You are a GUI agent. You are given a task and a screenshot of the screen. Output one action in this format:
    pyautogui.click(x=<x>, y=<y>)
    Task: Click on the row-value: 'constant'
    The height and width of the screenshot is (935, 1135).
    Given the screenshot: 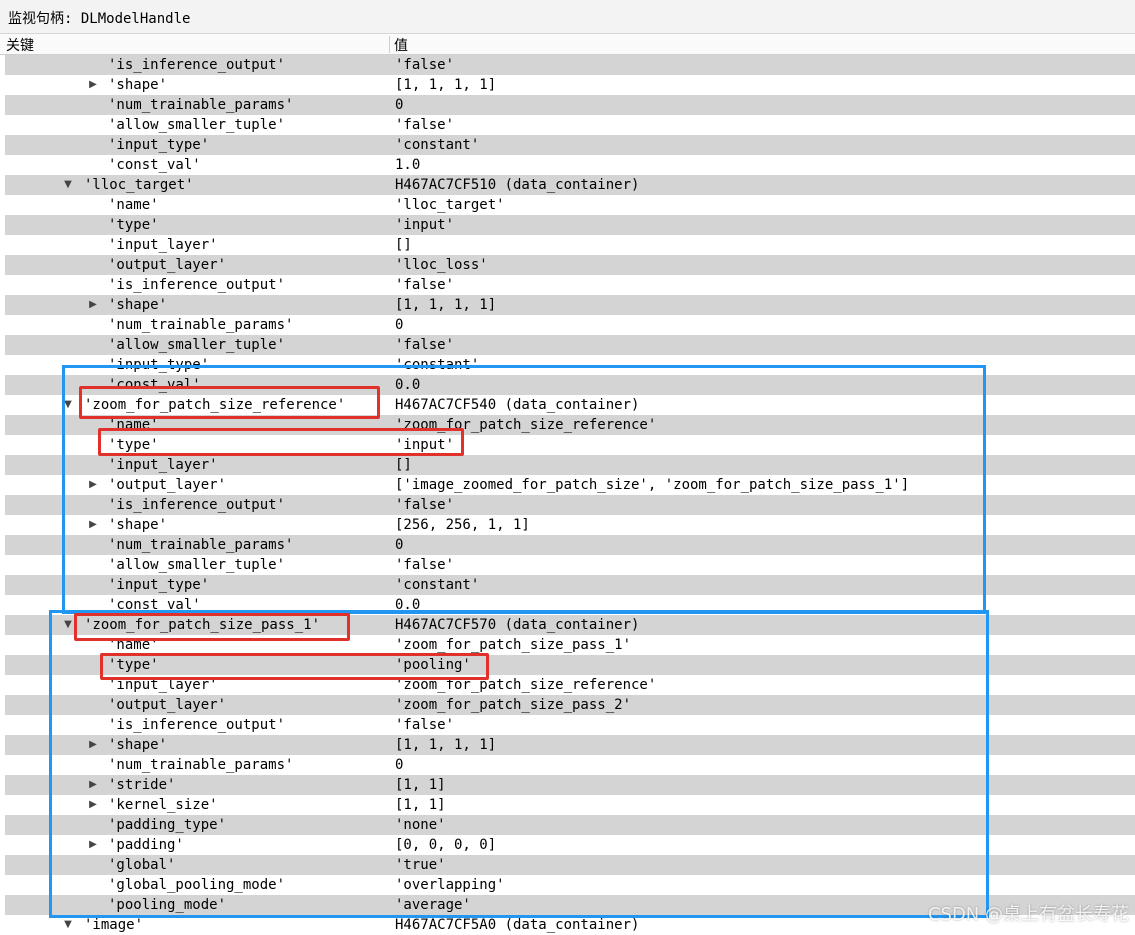 What is the action you would take?
    pyautogui.click(x=437, y=145)
    